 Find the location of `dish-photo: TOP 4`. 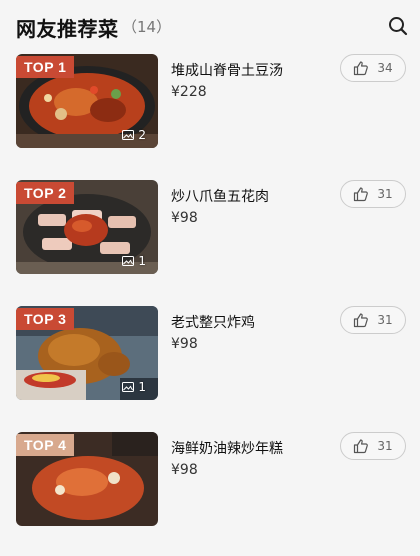

dish-photo: TOP 4 is located at coordinates (87, 479).